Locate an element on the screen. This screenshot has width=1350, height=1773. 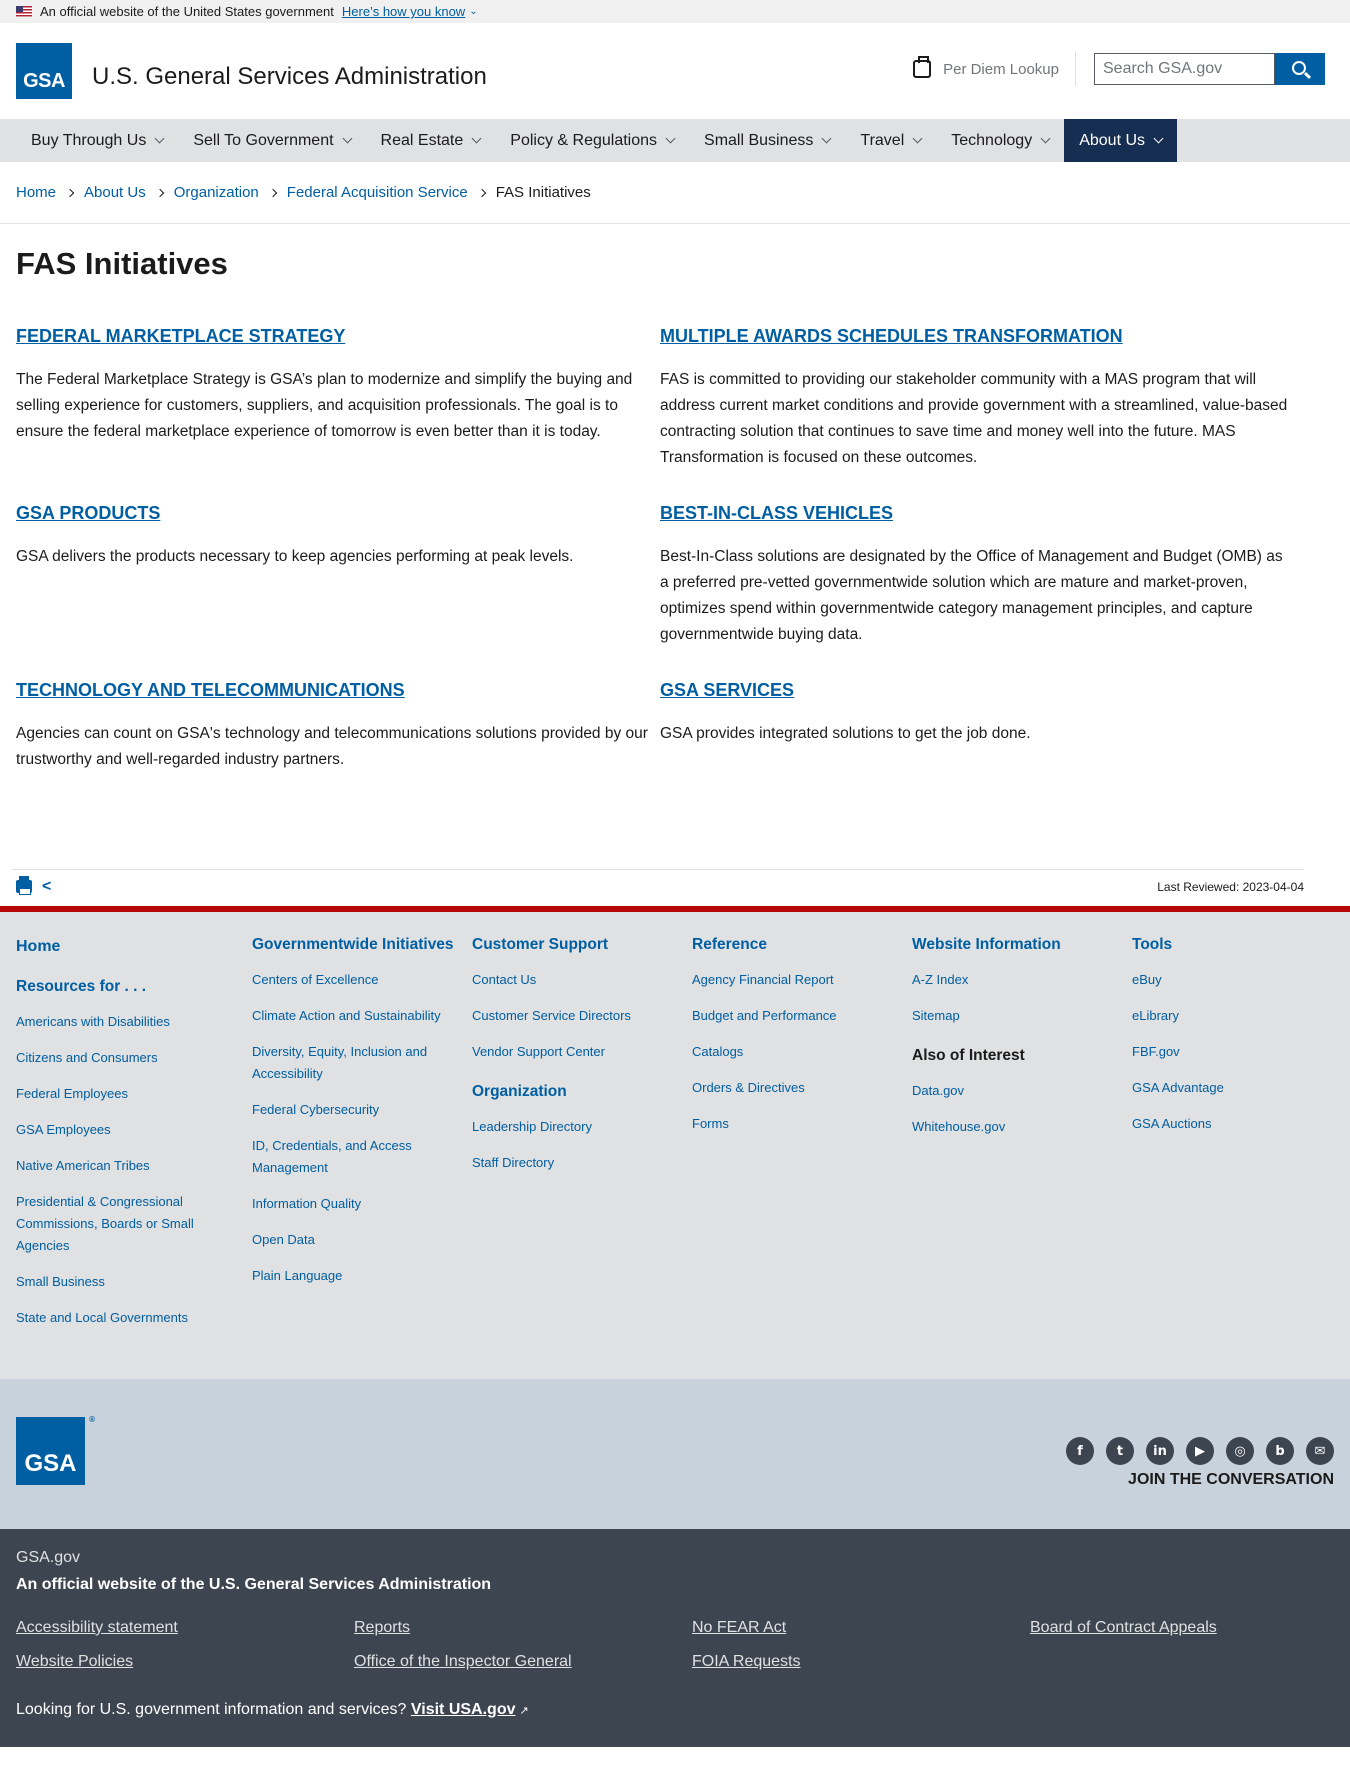
reports-link: Reports is located at coordinates (523, 1627).